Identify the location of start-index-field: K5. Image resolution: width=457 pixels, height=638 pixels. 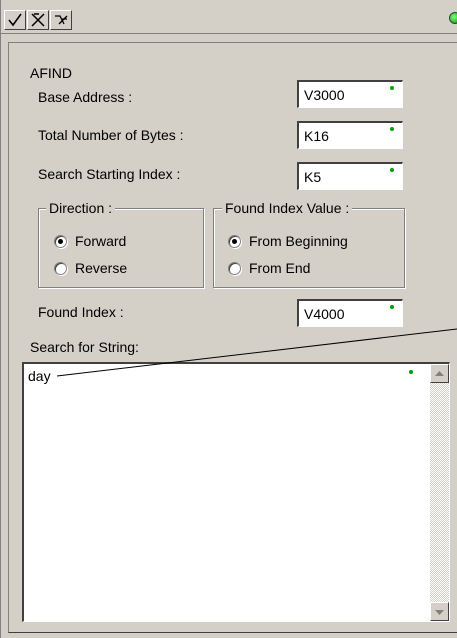
(350, 176).